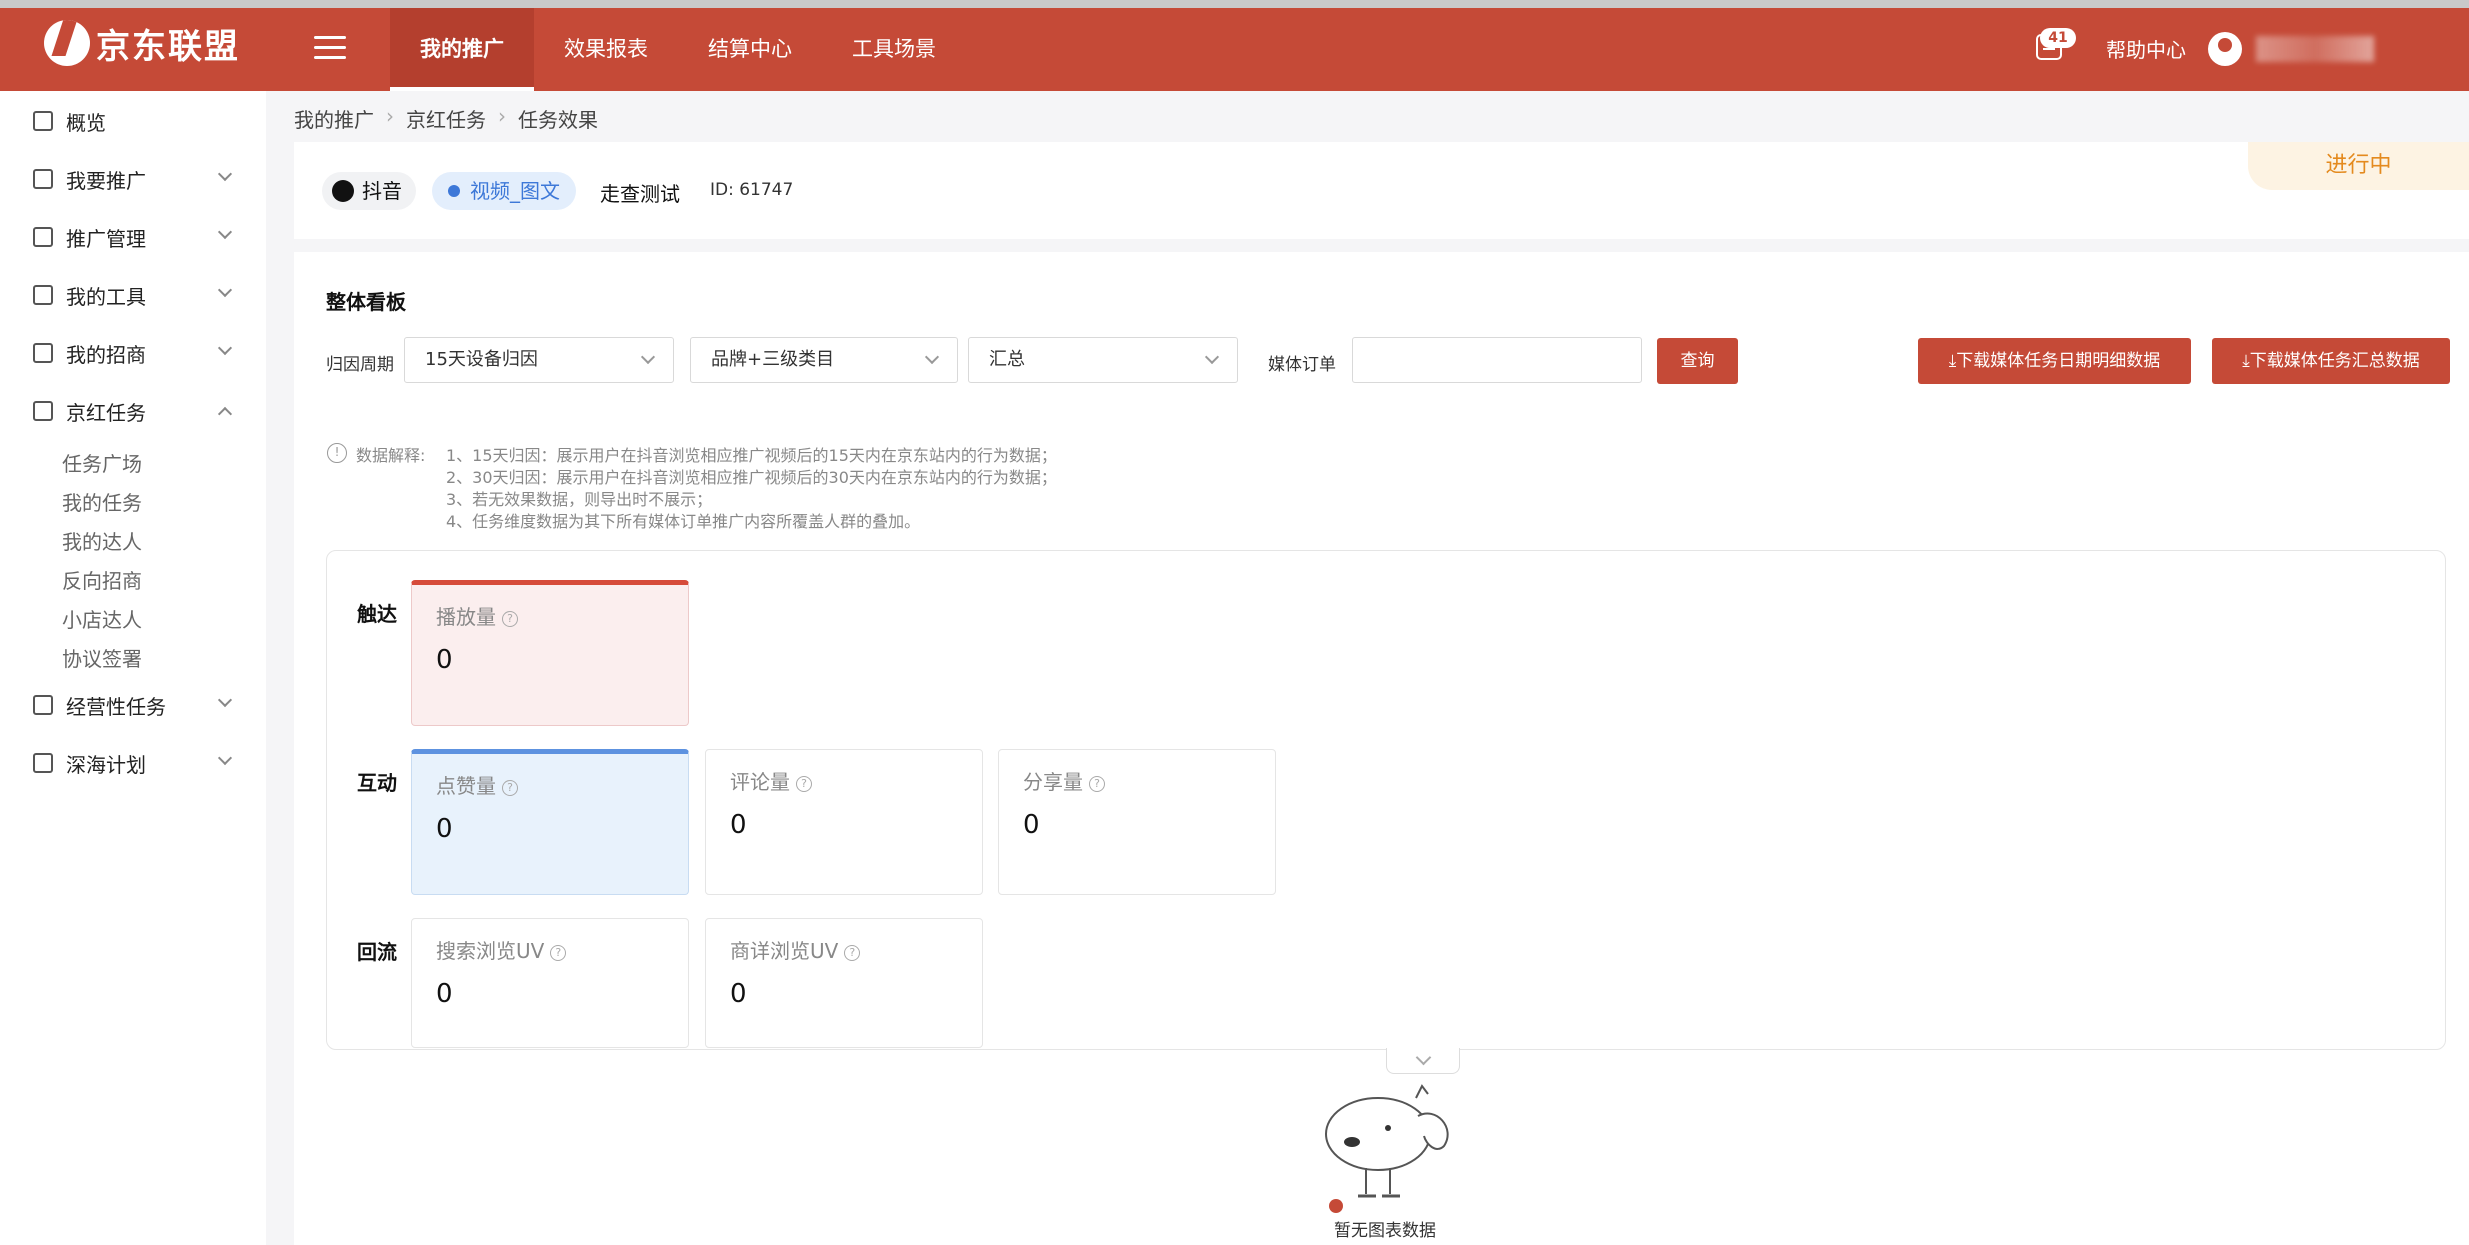  I want to click on empty-chart-text: 暂无图表数据, so click(1385, 1231).